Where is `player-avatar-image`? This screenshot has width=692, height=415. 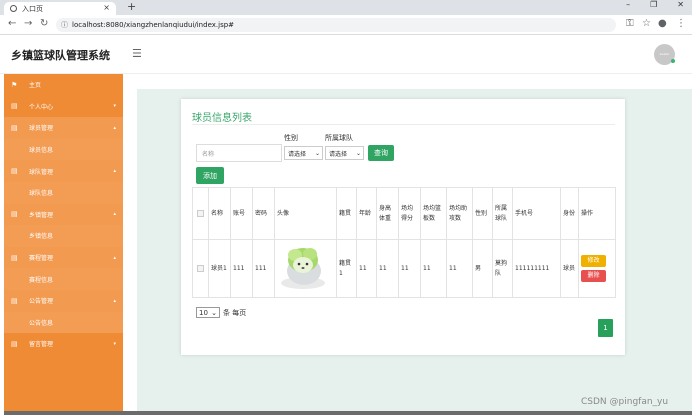
player-avatar-image is located at coordinates (303, 268).